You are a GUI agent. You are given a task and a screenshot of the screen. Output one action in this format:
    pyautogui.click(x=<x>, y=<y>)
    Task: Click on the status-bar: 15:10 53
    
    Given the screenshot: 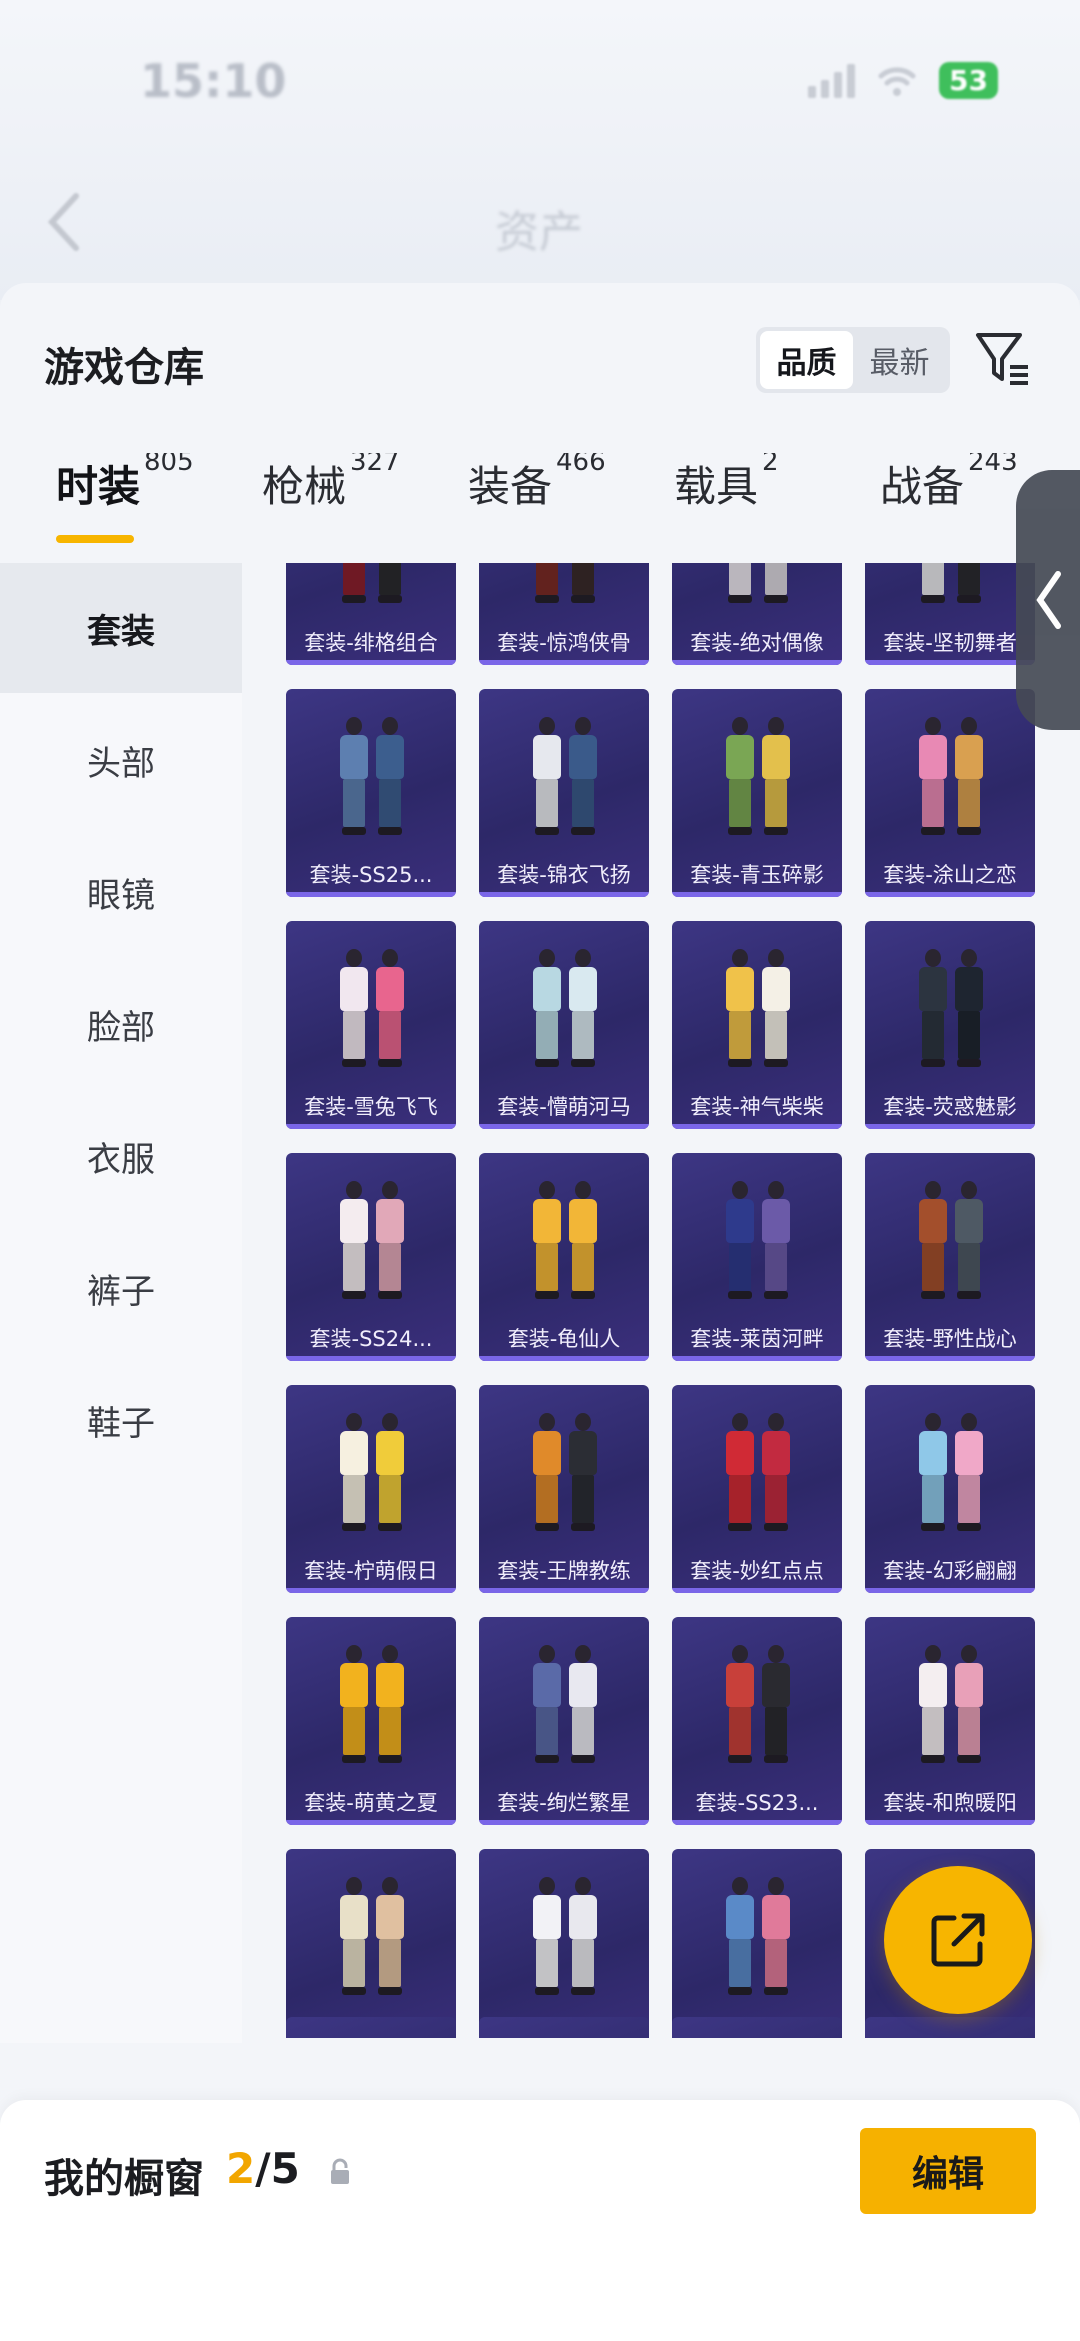 What is the action you would take?
    pyautogui.click(x=540, y=80)
    